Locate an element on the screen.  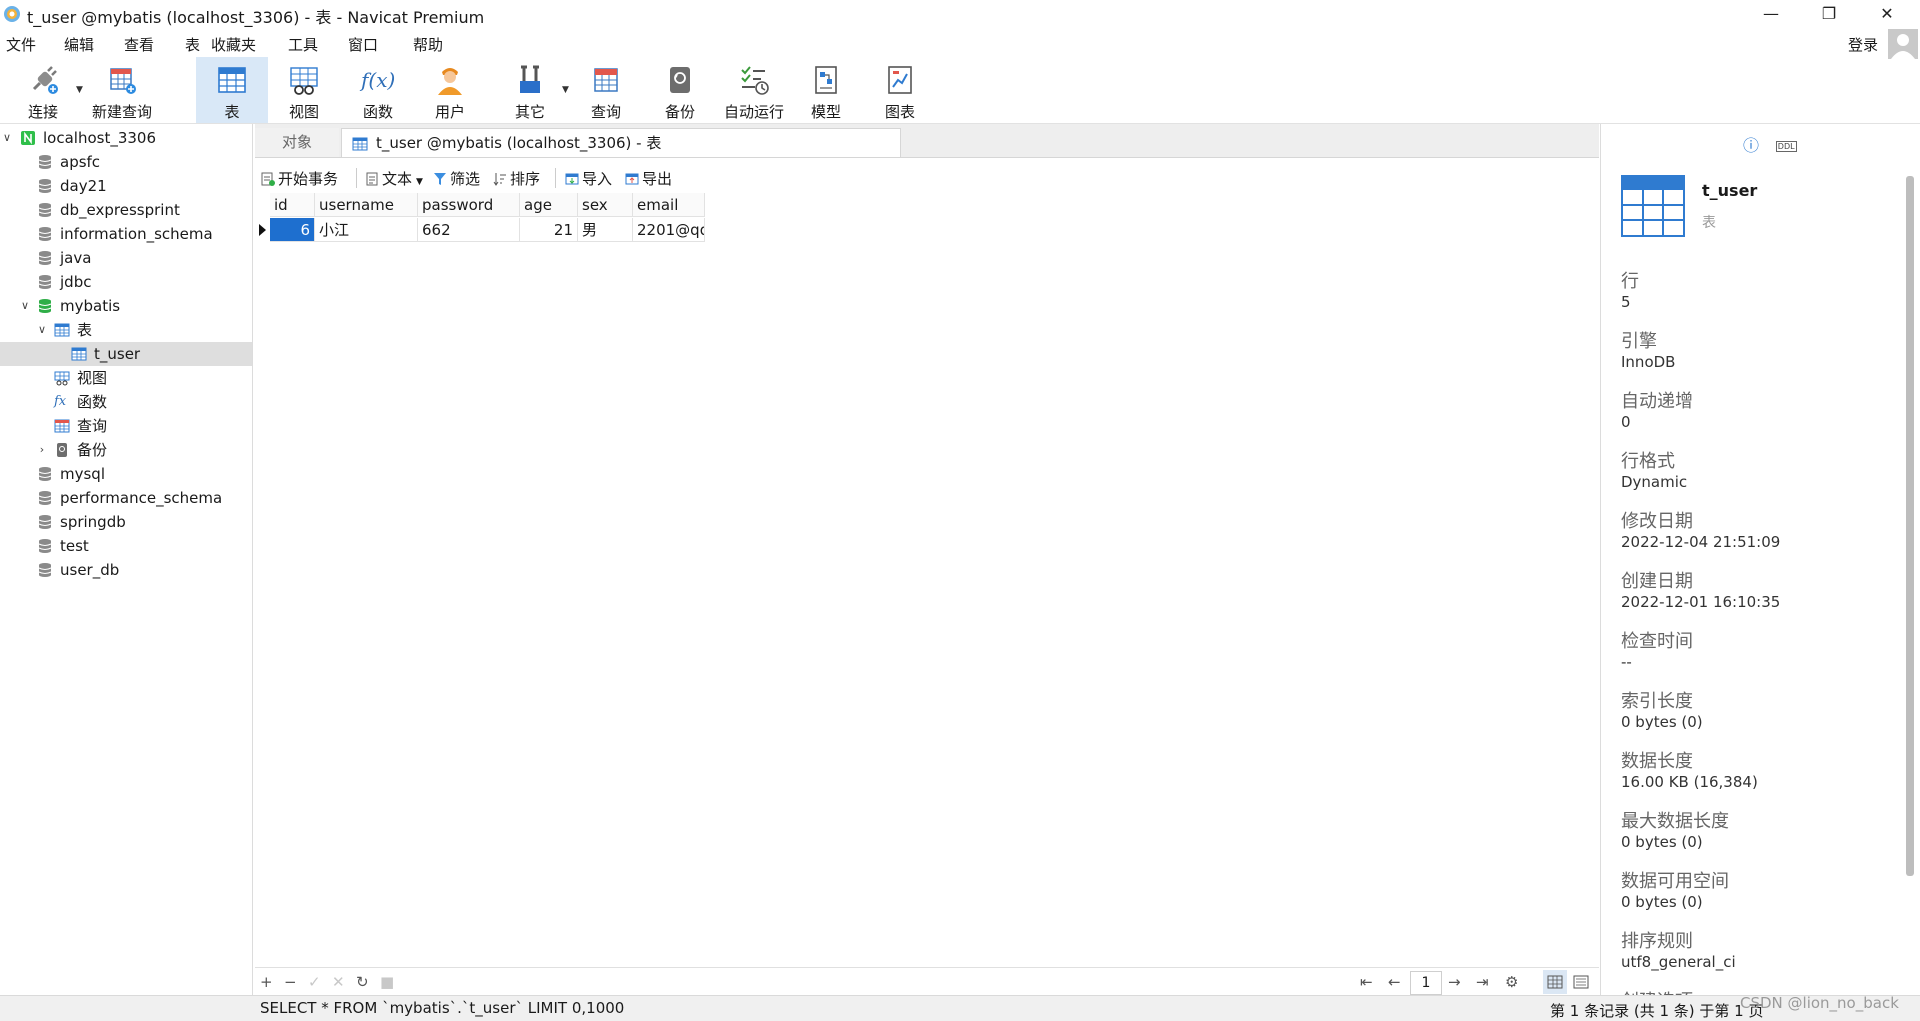
tree-db-apsfc: apsfc is located at coordinates (126, 162).